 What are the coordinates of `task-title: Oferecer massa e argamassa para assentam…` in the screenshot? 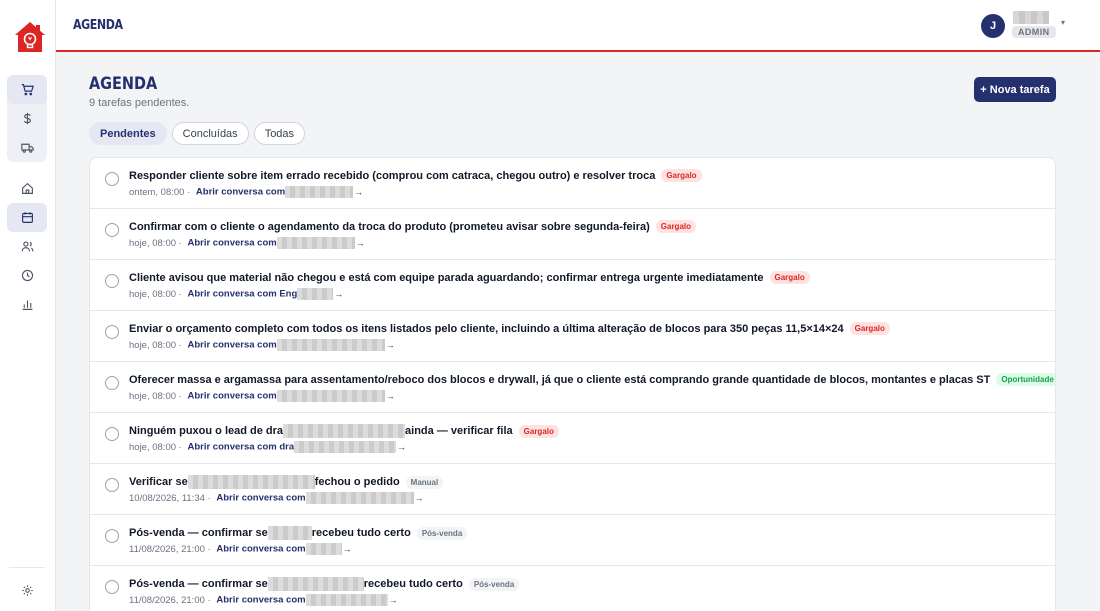 It's located at (560, 379).